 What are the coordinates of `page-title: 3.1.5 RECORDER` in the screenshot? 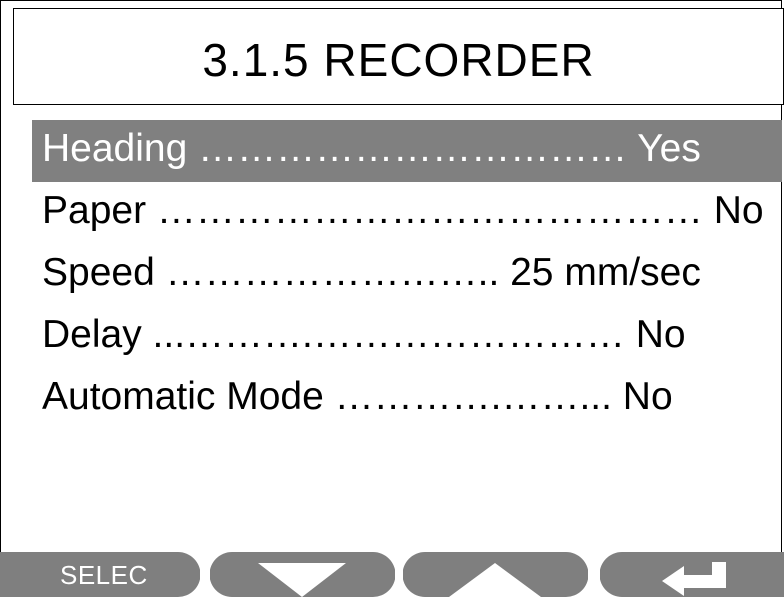 It's located at (398, 60).